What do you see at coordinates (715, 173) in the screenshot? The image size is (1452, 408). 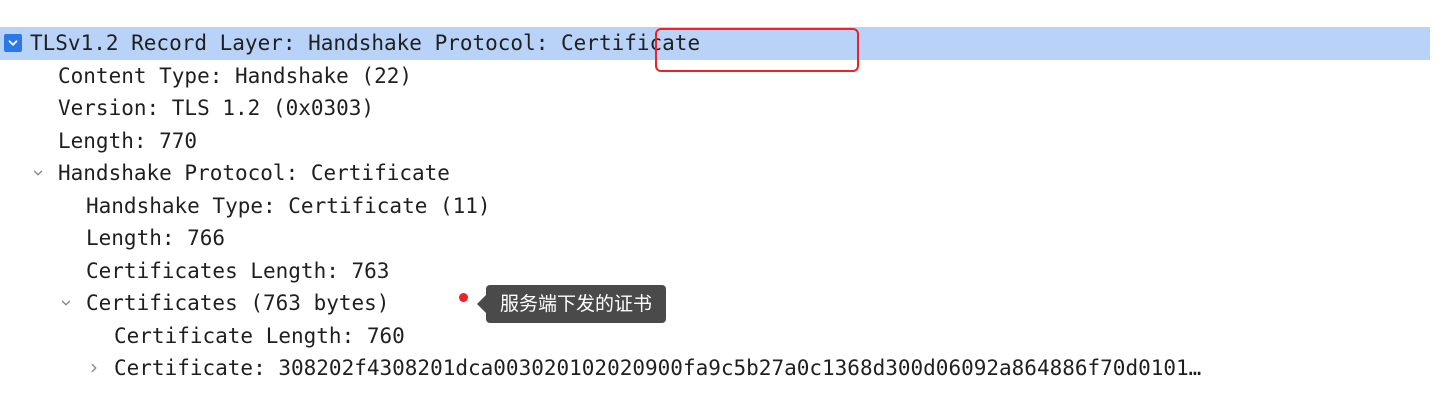 I see `tree-item-handshake-protocol: Handshake Protocol: Certificate` at bounding box center [715, 173].